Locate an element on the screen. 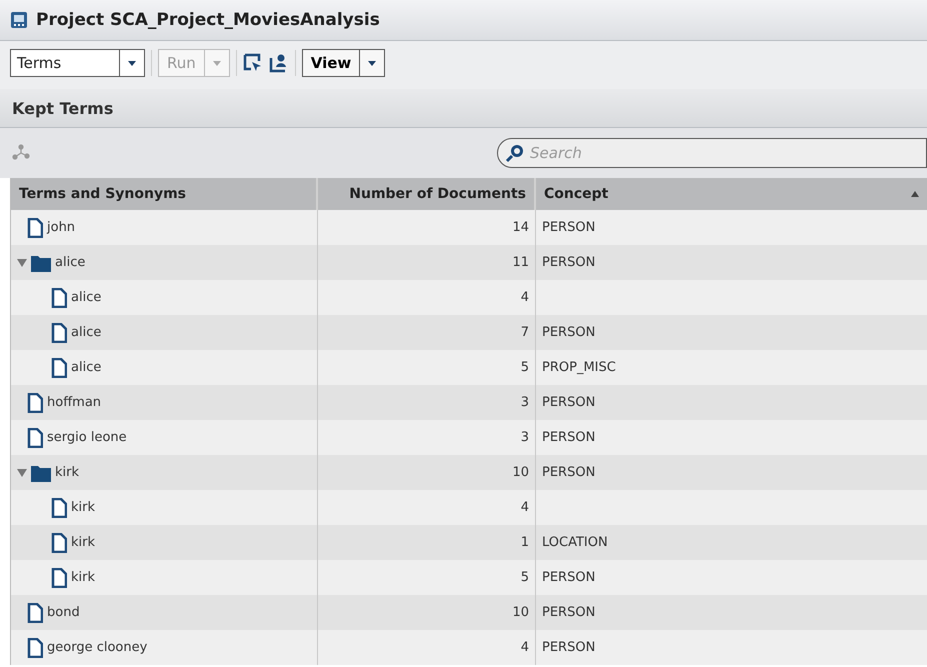  term-cell: john is located at coordinates (61, 227).